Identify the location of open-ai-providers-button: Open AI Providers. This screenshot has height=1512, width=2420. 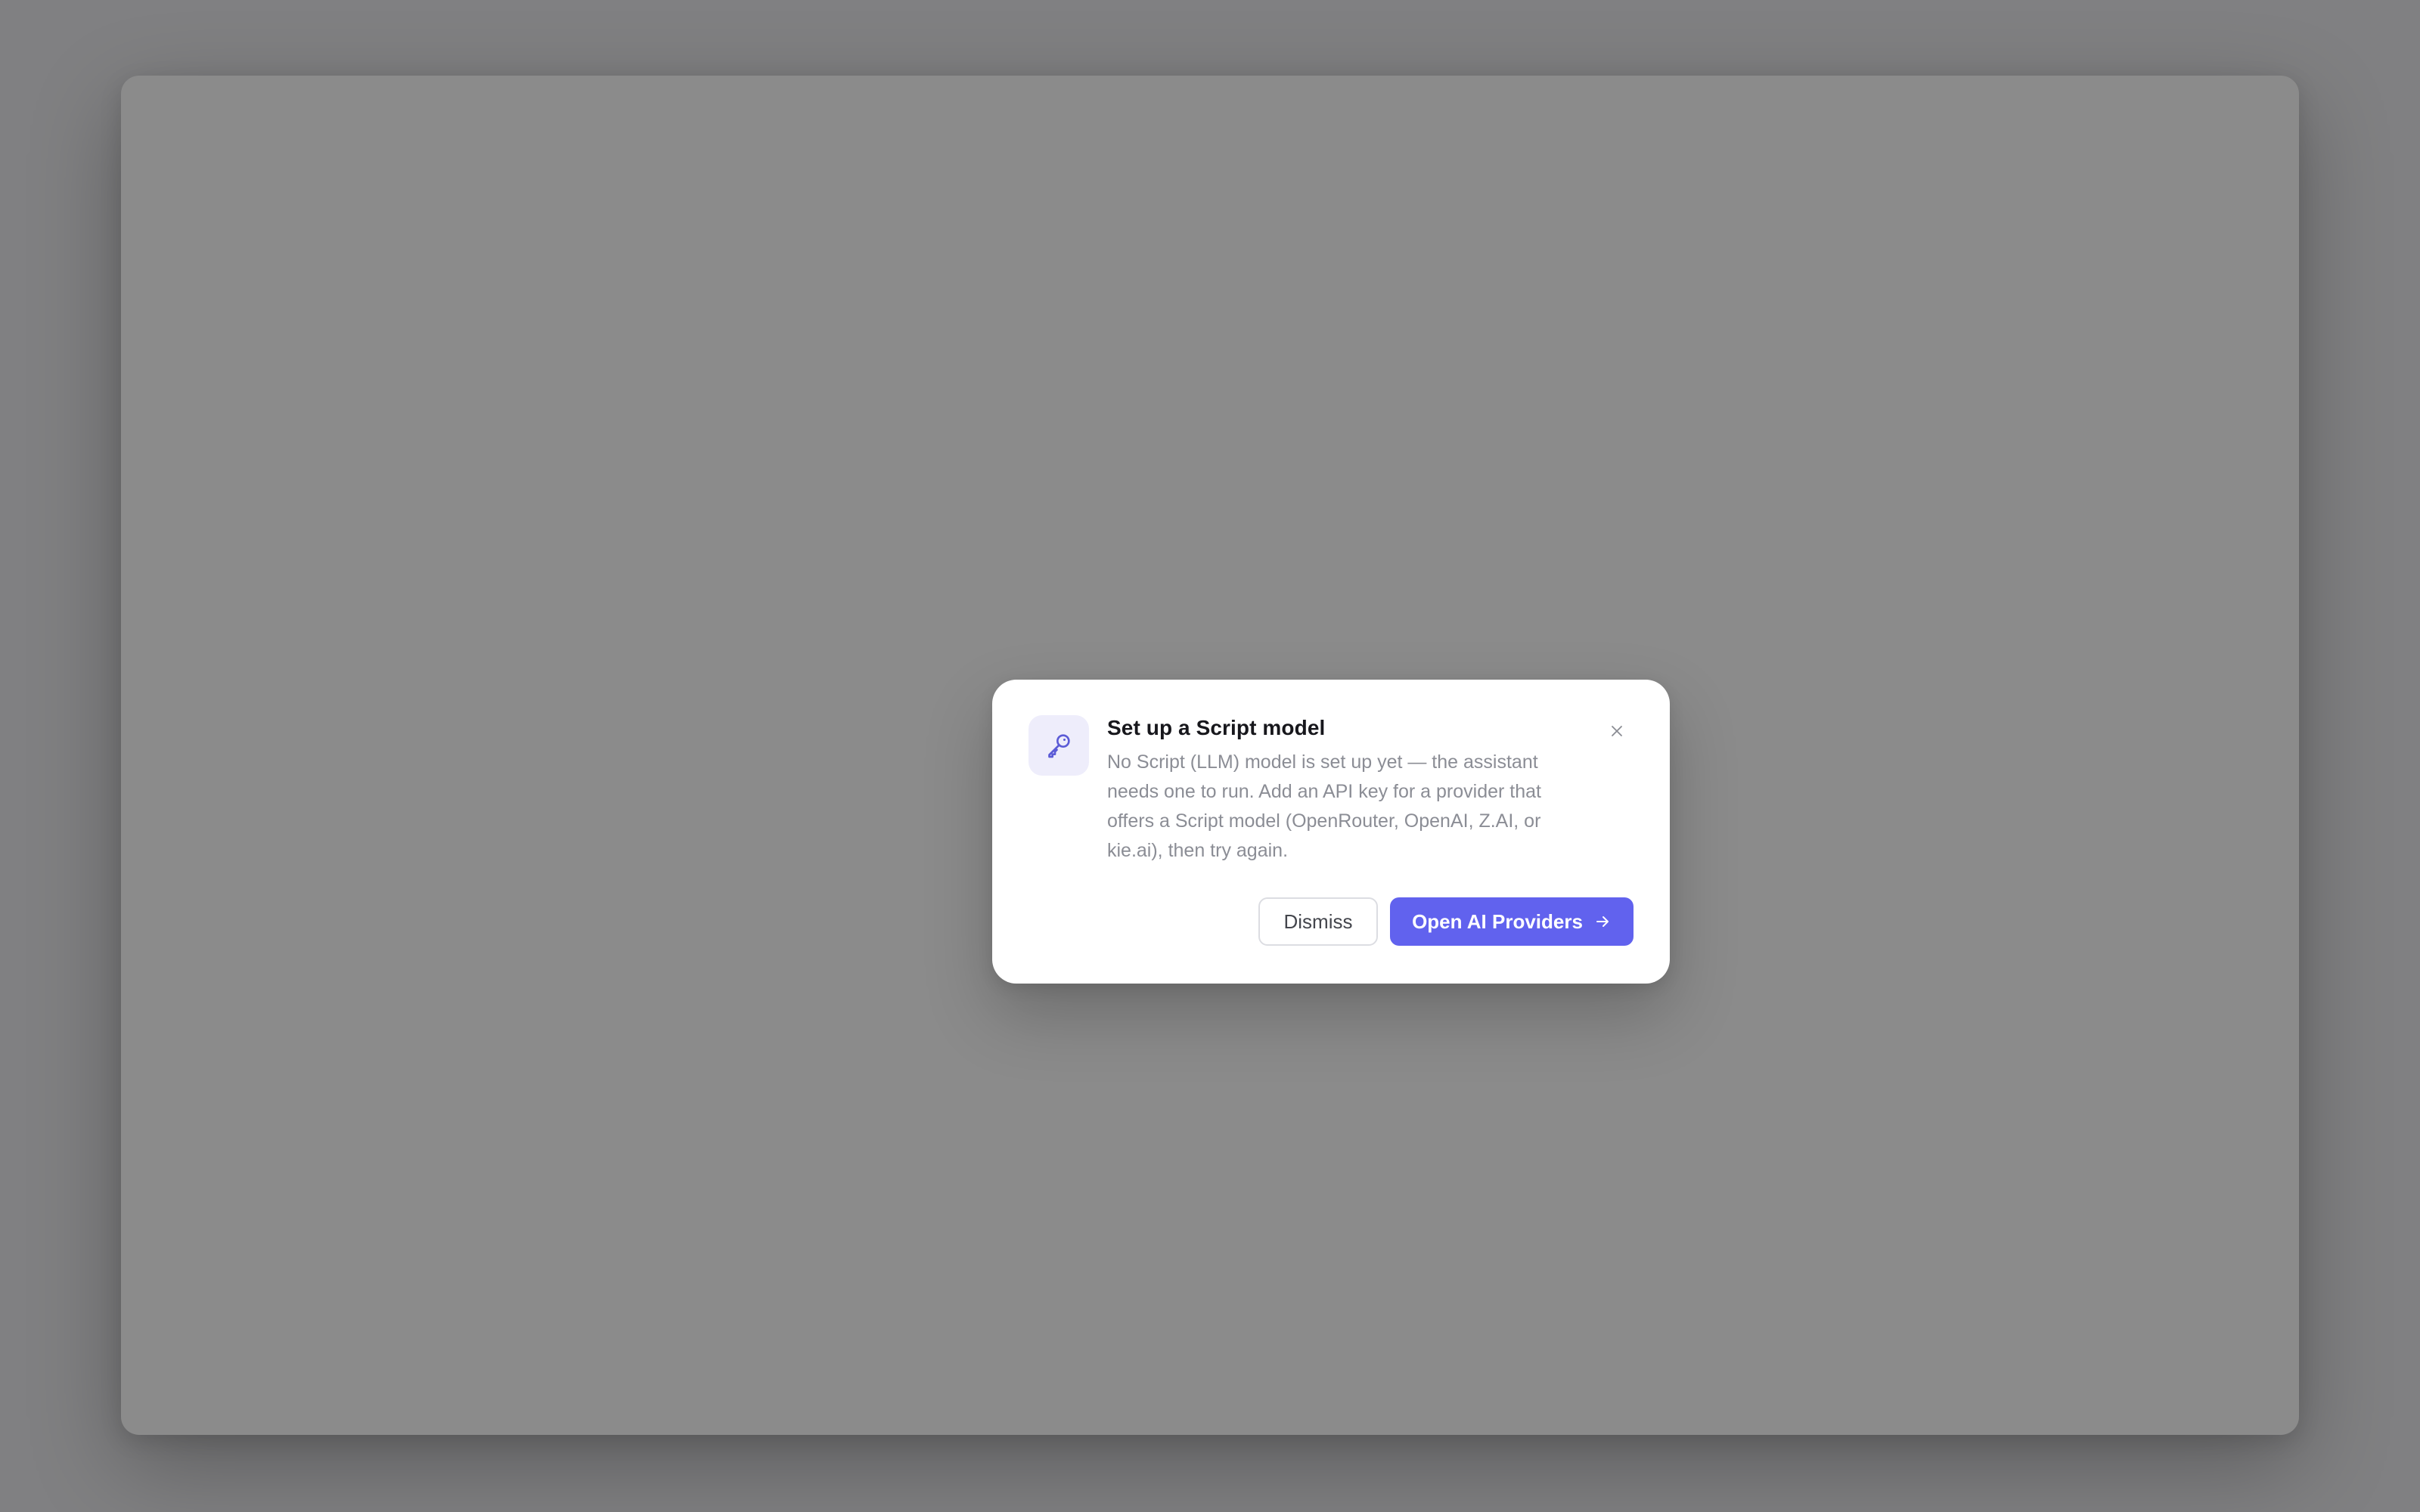
(1512, 922).